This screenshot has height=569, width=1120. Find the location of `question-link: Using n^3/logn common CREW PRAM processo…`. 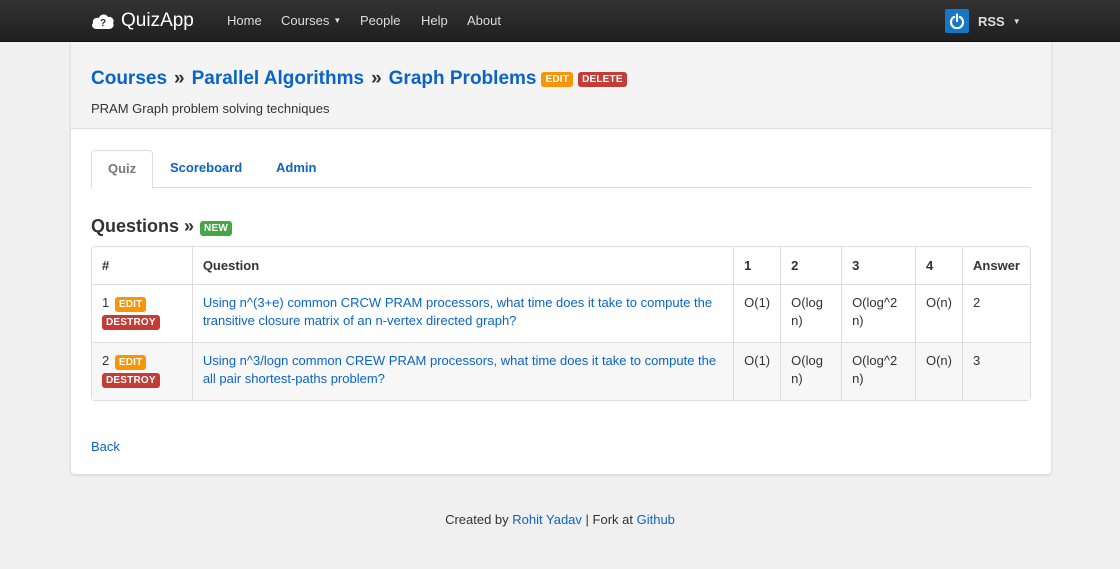

question-link: Using n^3/logn common CREW PRAM processo… is located at coordinates (459, 369).